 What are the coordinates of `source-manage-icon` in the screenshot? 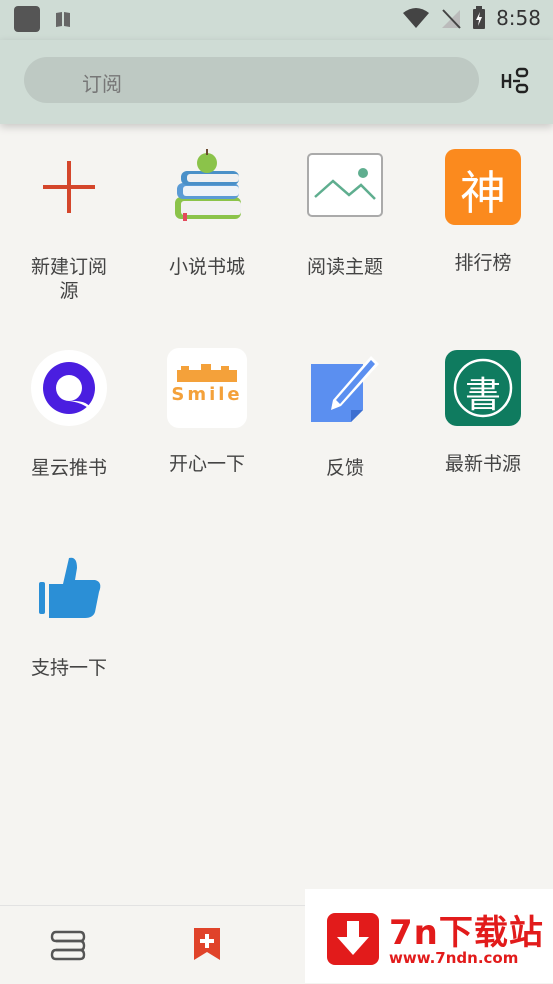 It's located at (516, 81).